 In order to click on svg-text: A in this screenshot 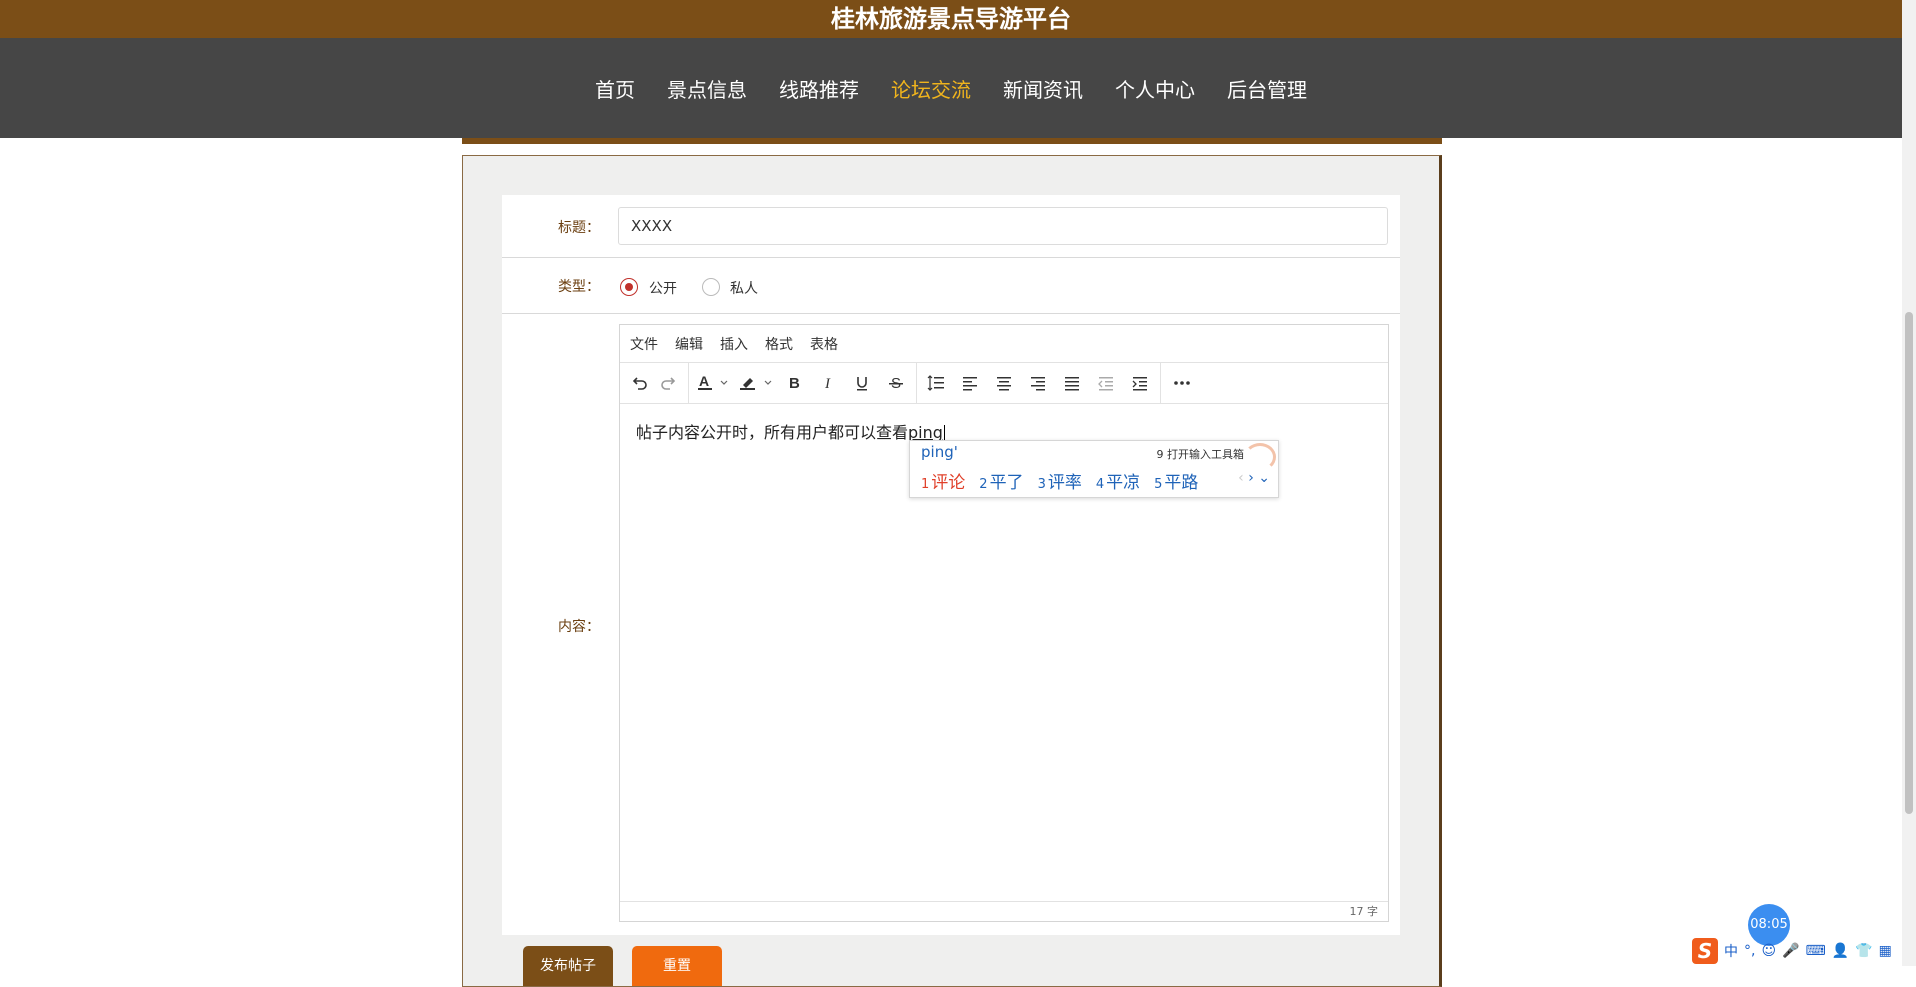, I will do `click(704, 381)`.